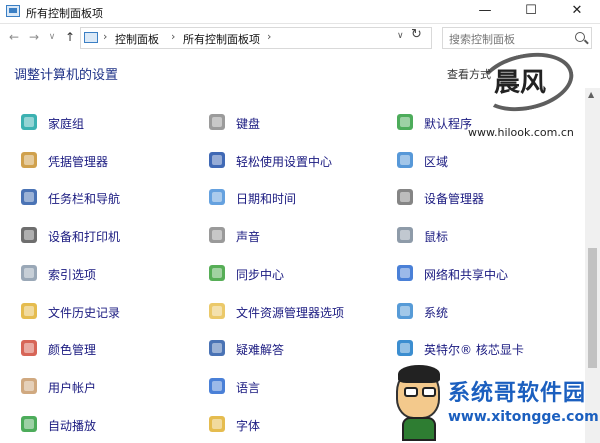 The width and height of the screenshot is (600, 443). Describe the element at coordinates (84, 313) in the screenshot. I see `control-panel-item-label: 文件历史记录` at that location.